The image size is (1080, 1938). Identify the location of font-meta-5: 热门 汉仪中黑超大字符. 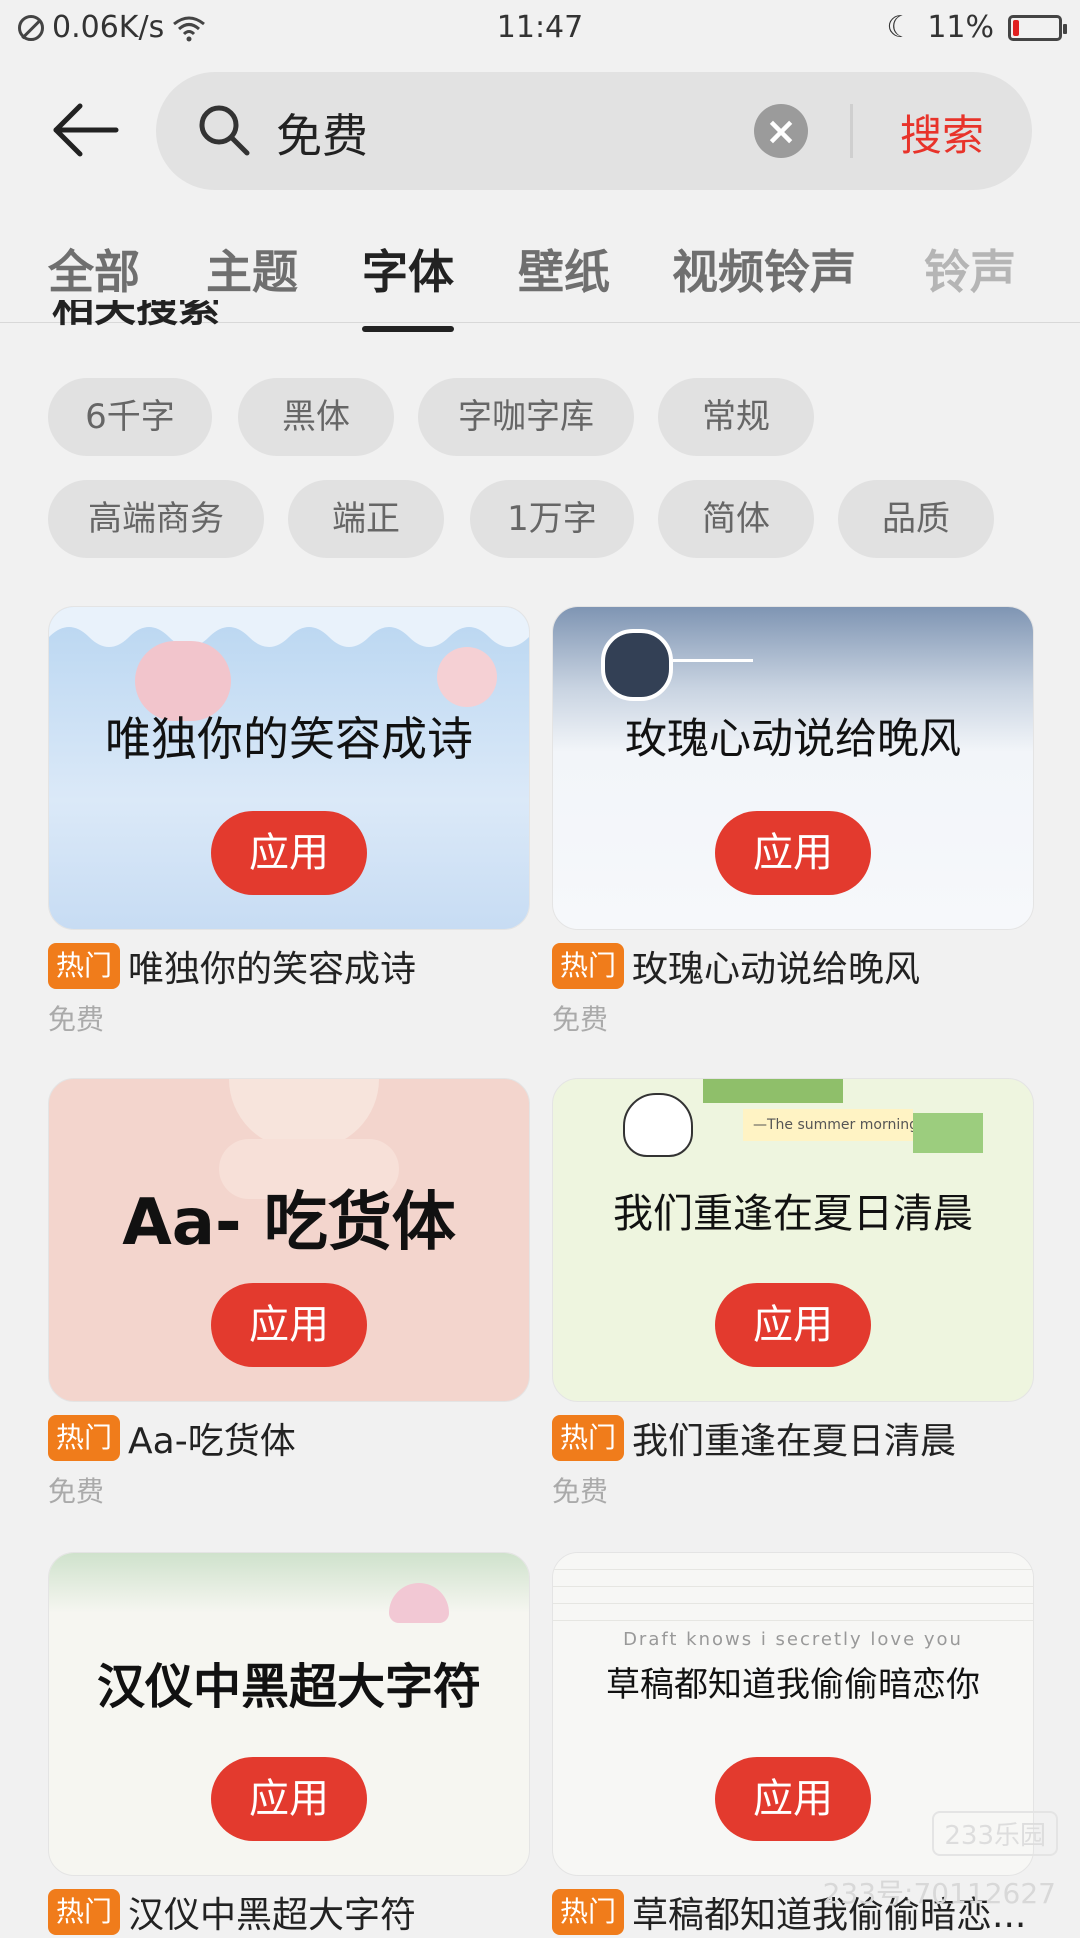
(298, 1912).